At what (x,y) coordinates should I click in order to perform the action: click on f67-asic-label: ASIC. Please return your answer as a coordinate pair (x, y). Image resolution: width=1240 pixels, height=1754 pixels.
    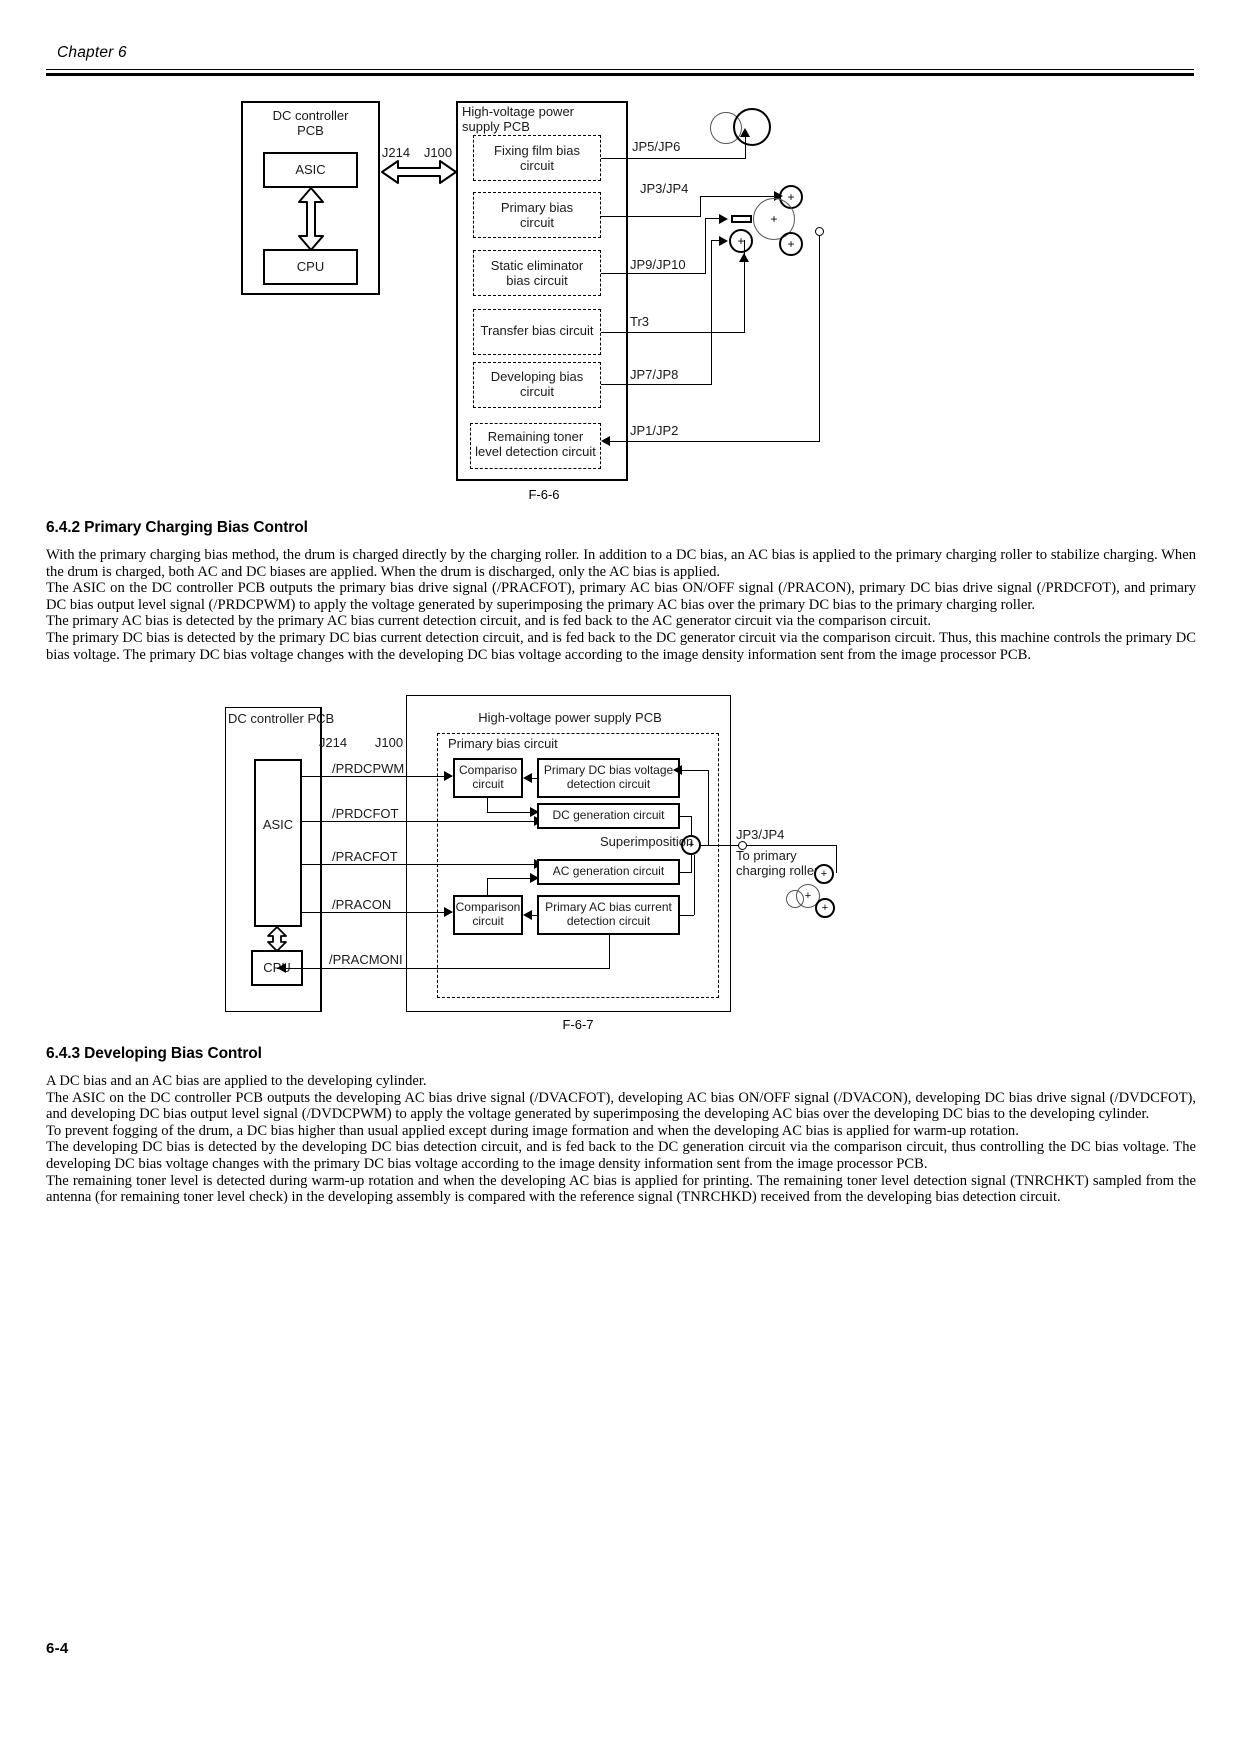
    Looking at the image, I should click on (278, 824).